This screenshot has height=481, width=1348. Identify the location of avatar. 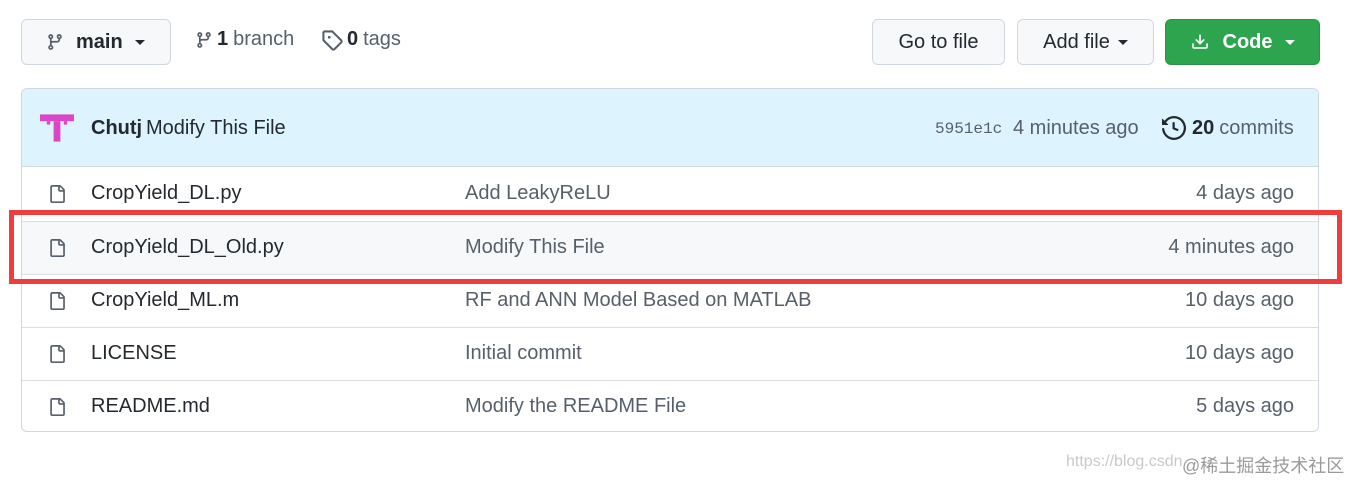
(57, 128).